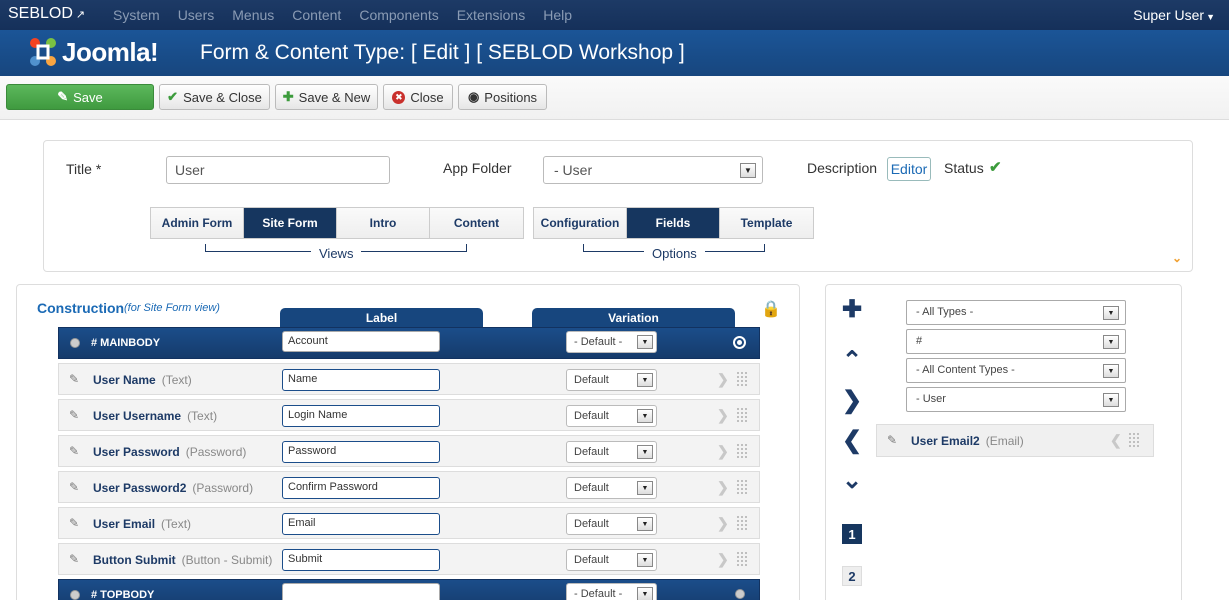 The image size is (1229, 600). What do you see at coordinates (361, 341) in the screenshot?
I see `section-label-input: Account` at bounding box center [361, 341].